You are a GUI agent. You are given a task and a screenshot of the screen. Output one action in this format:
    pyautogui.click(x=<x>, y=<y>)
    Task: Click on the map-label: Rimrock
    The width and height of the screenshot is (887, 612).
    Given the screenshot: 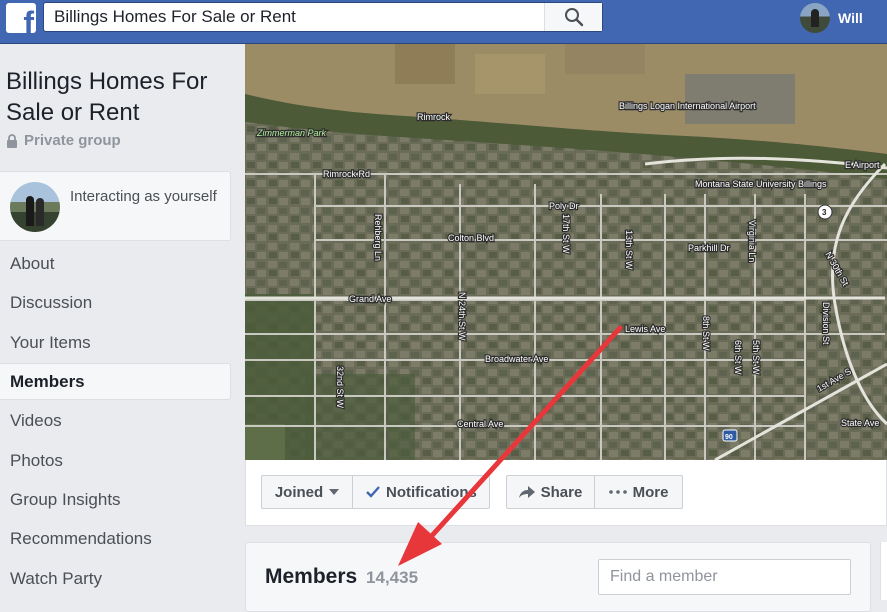 What is the action you would take?
    pyautogui.click(x=433, y=117)
    